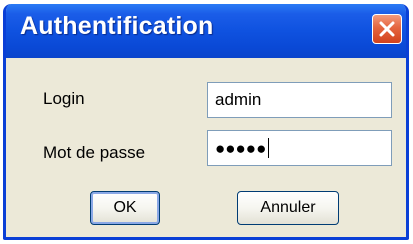 The image size is (413, 244). Describe the element at coordinates (117, 26) in the screenshot. I see `dialog-title: Authentification` at that location.